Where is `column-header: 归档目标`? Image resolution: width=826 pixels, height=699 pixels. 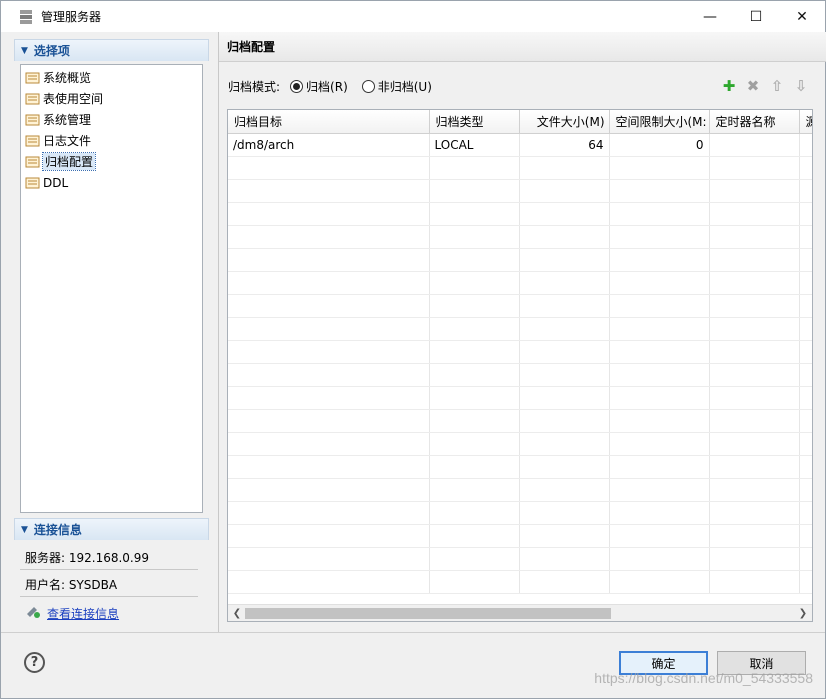 column-header: 归档目标 is located at coordinates (329, 122).